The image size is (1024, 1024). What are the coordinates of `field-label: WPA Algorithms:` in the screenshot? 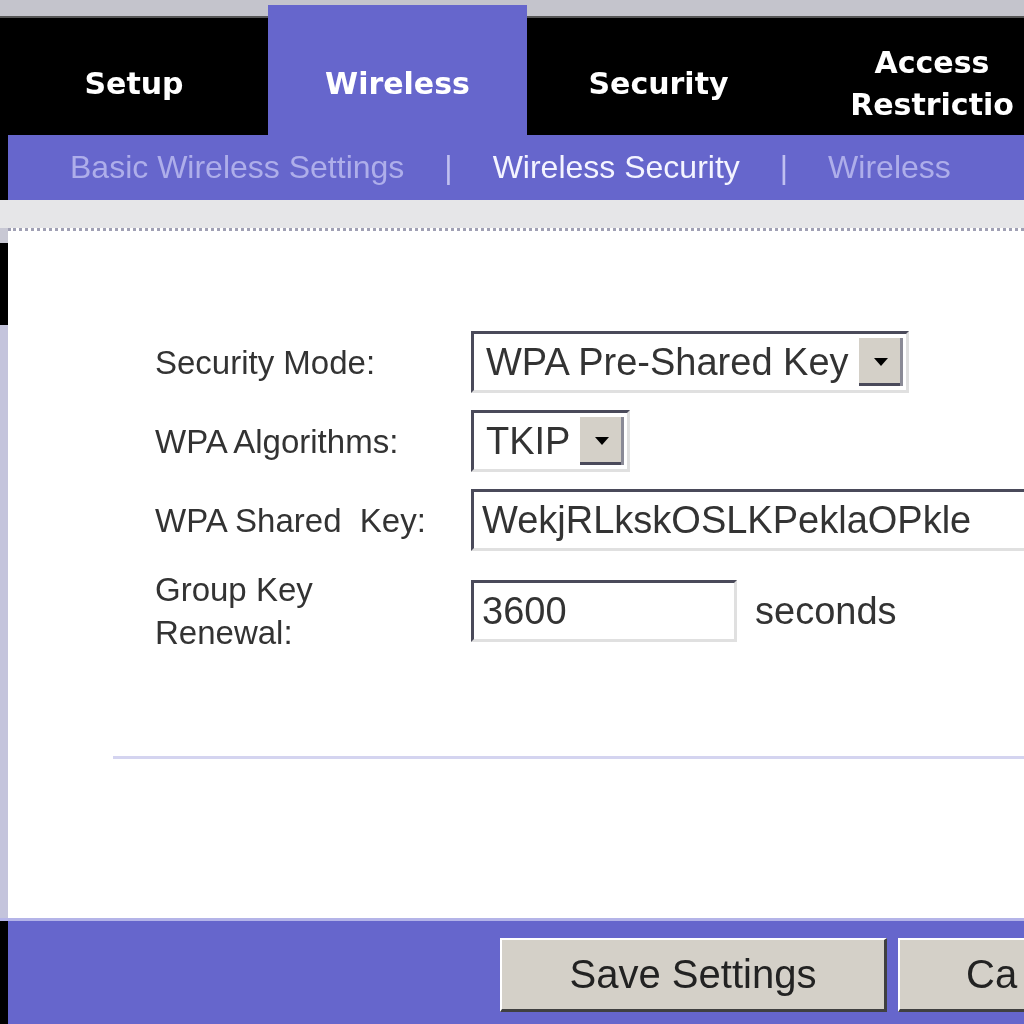 It's located at (277, 441).